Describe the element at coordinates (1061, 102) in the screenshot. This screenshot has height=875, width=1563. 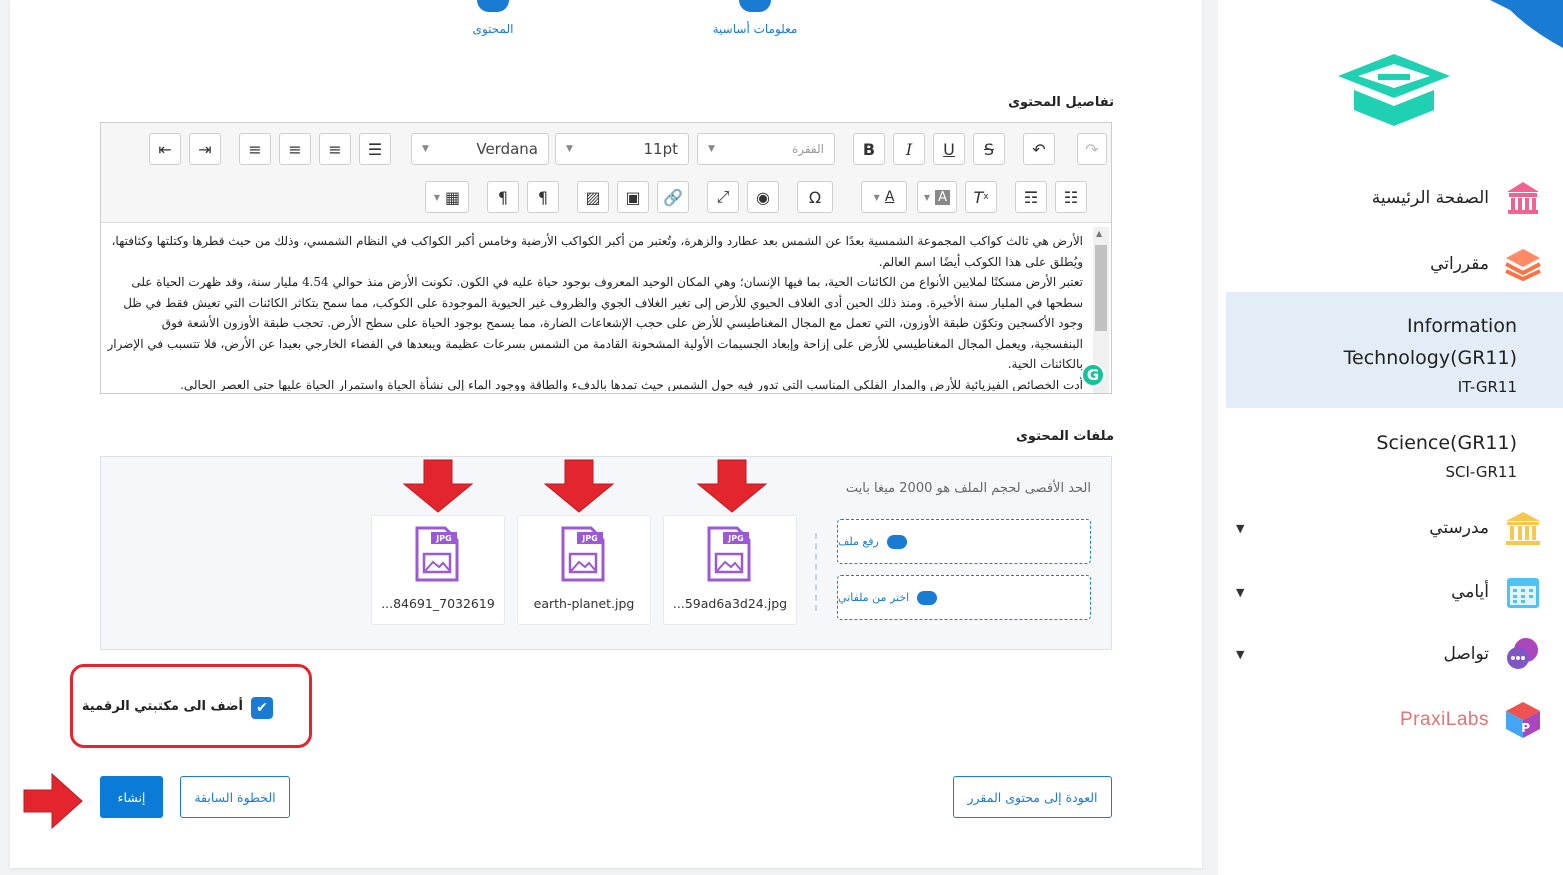
I see `content-details-label: تفاصيل المحتوى` at that location.